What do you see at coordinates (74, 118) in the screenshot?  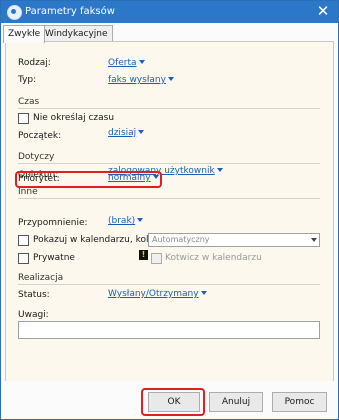 I see `nie-okreslaj-label: Nie określaj czasu` at bounding box center [74, 118].